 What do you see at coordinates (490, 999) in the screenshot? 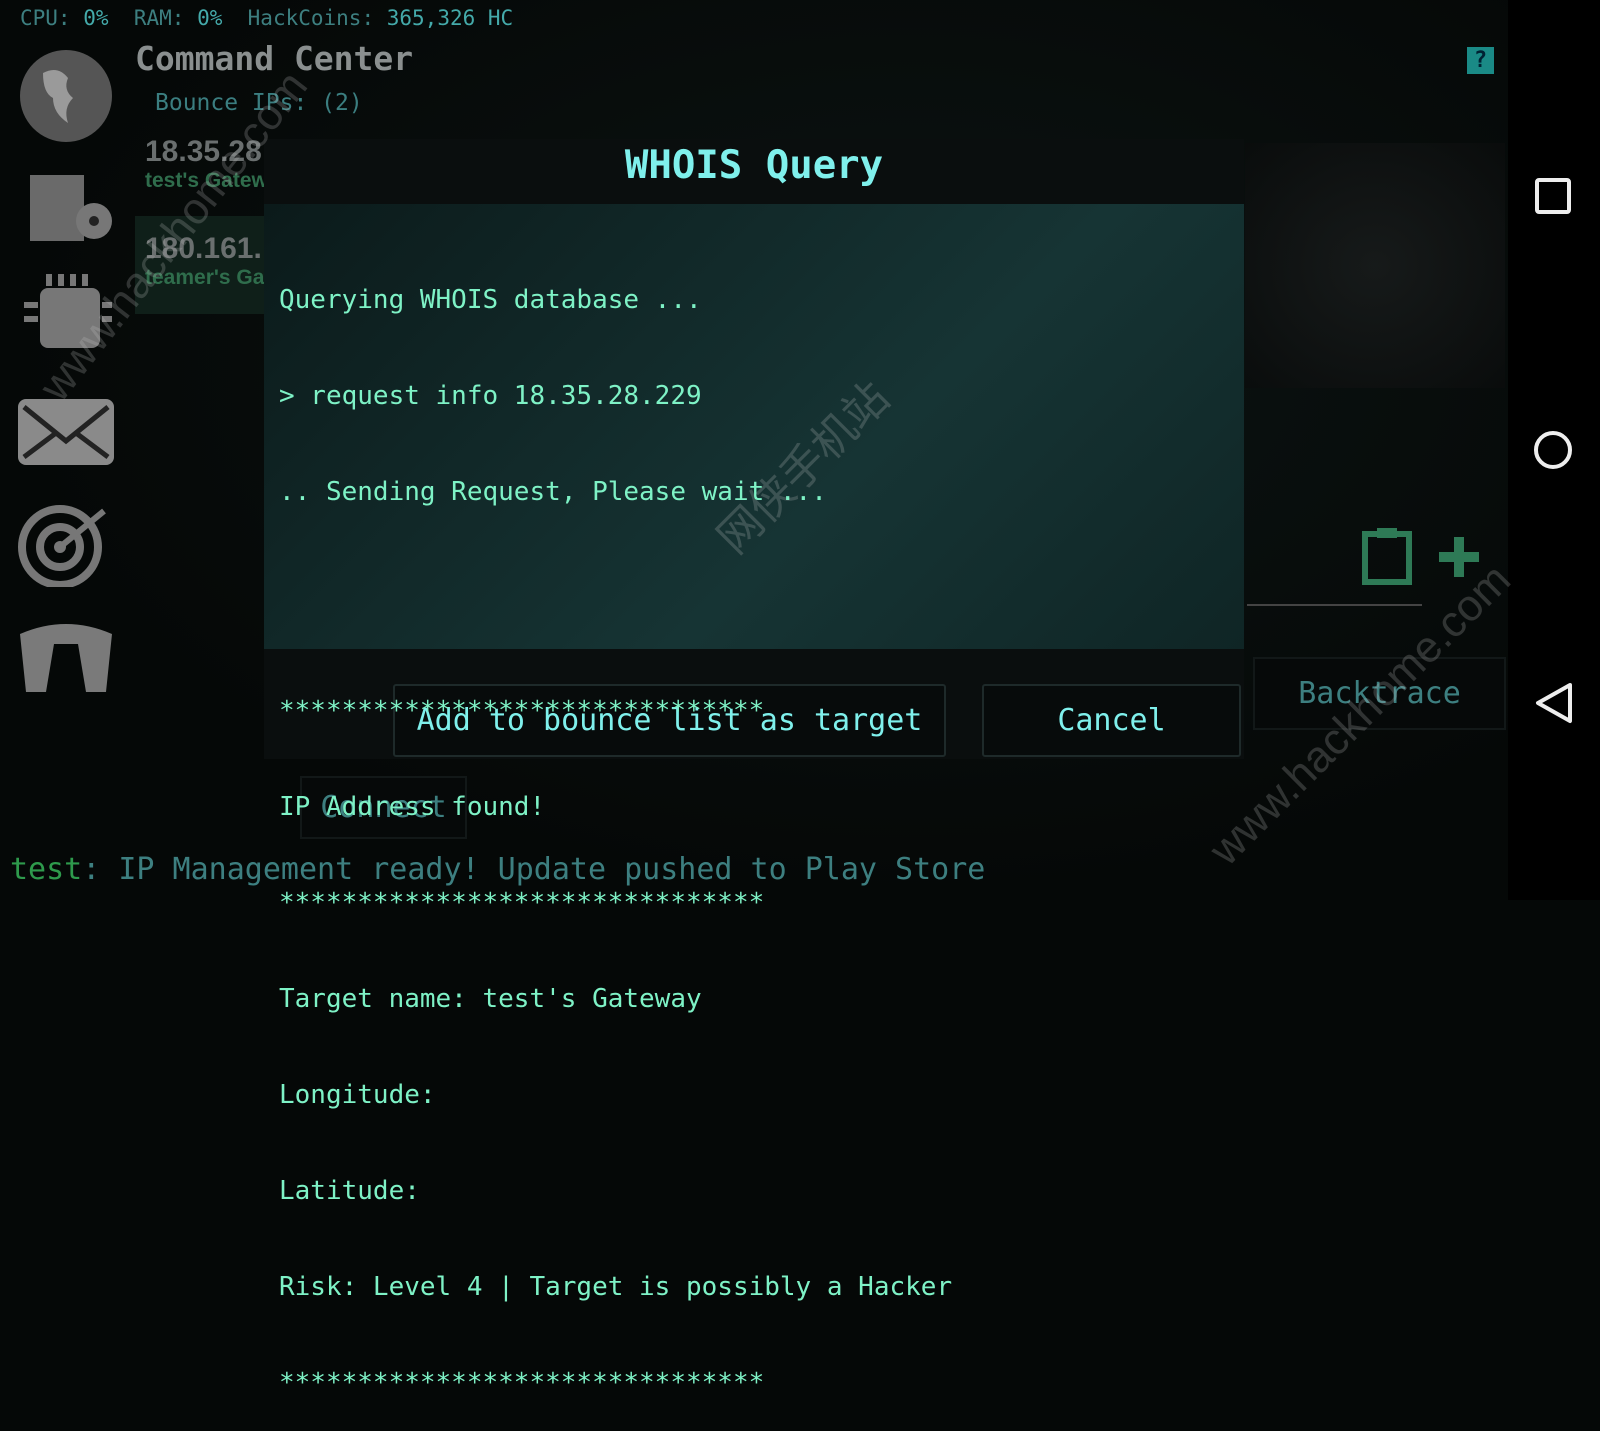
I see `console-line: Target name: test's Gateway` at bounding box center [490, 999].